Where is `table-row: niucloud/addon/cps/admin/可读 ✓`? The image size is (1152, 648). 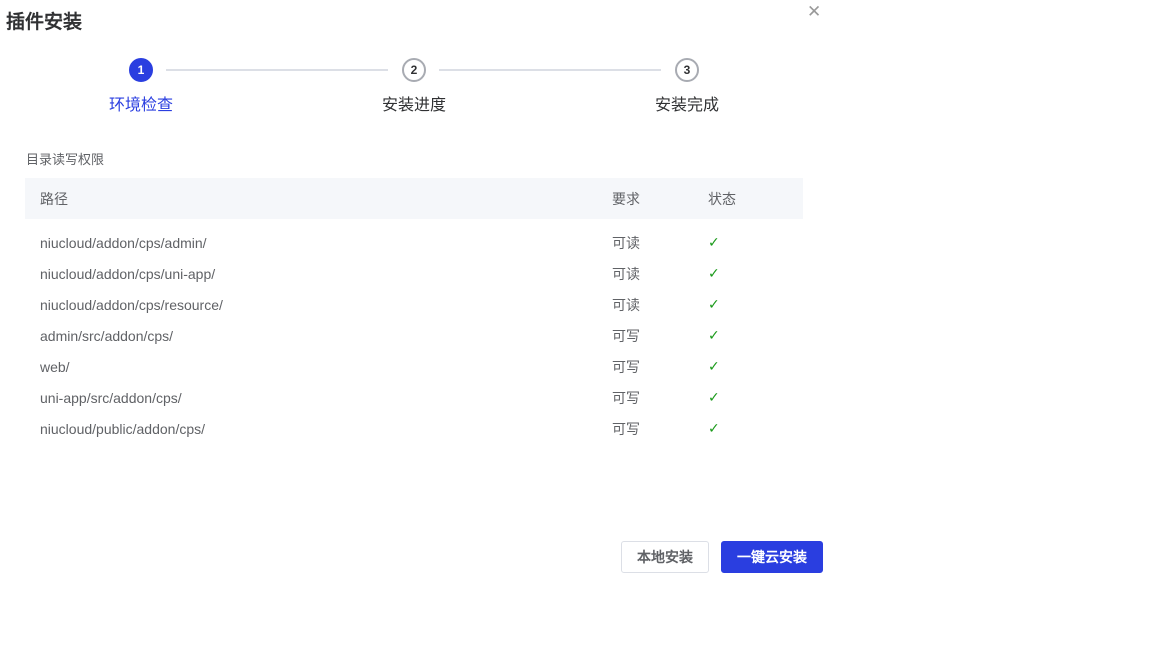
table-row: niucloud/addon/cps/admin/可读 ✓ is located at coordinates (414, 238).